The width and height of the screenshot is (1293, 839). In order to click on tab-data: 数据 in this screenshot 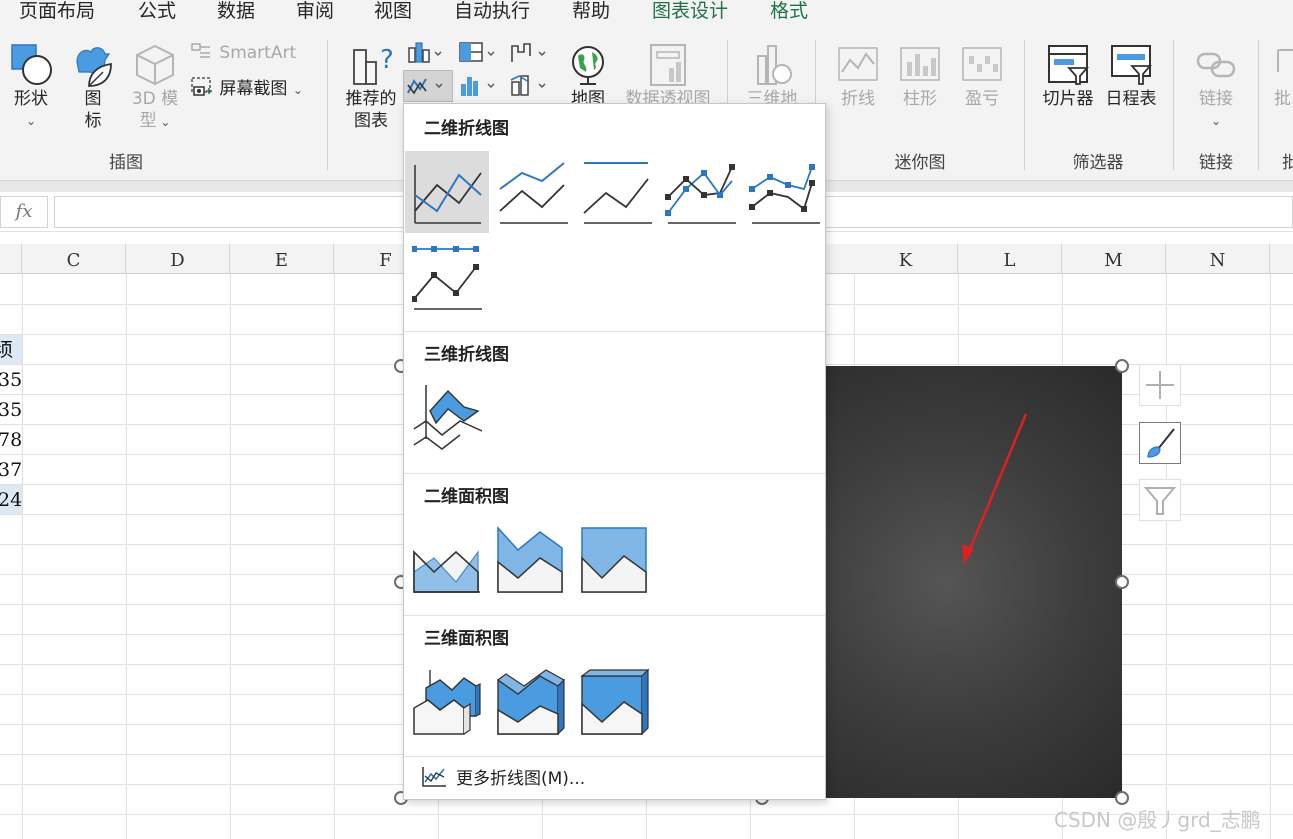, I will do `click(236, 11)`.